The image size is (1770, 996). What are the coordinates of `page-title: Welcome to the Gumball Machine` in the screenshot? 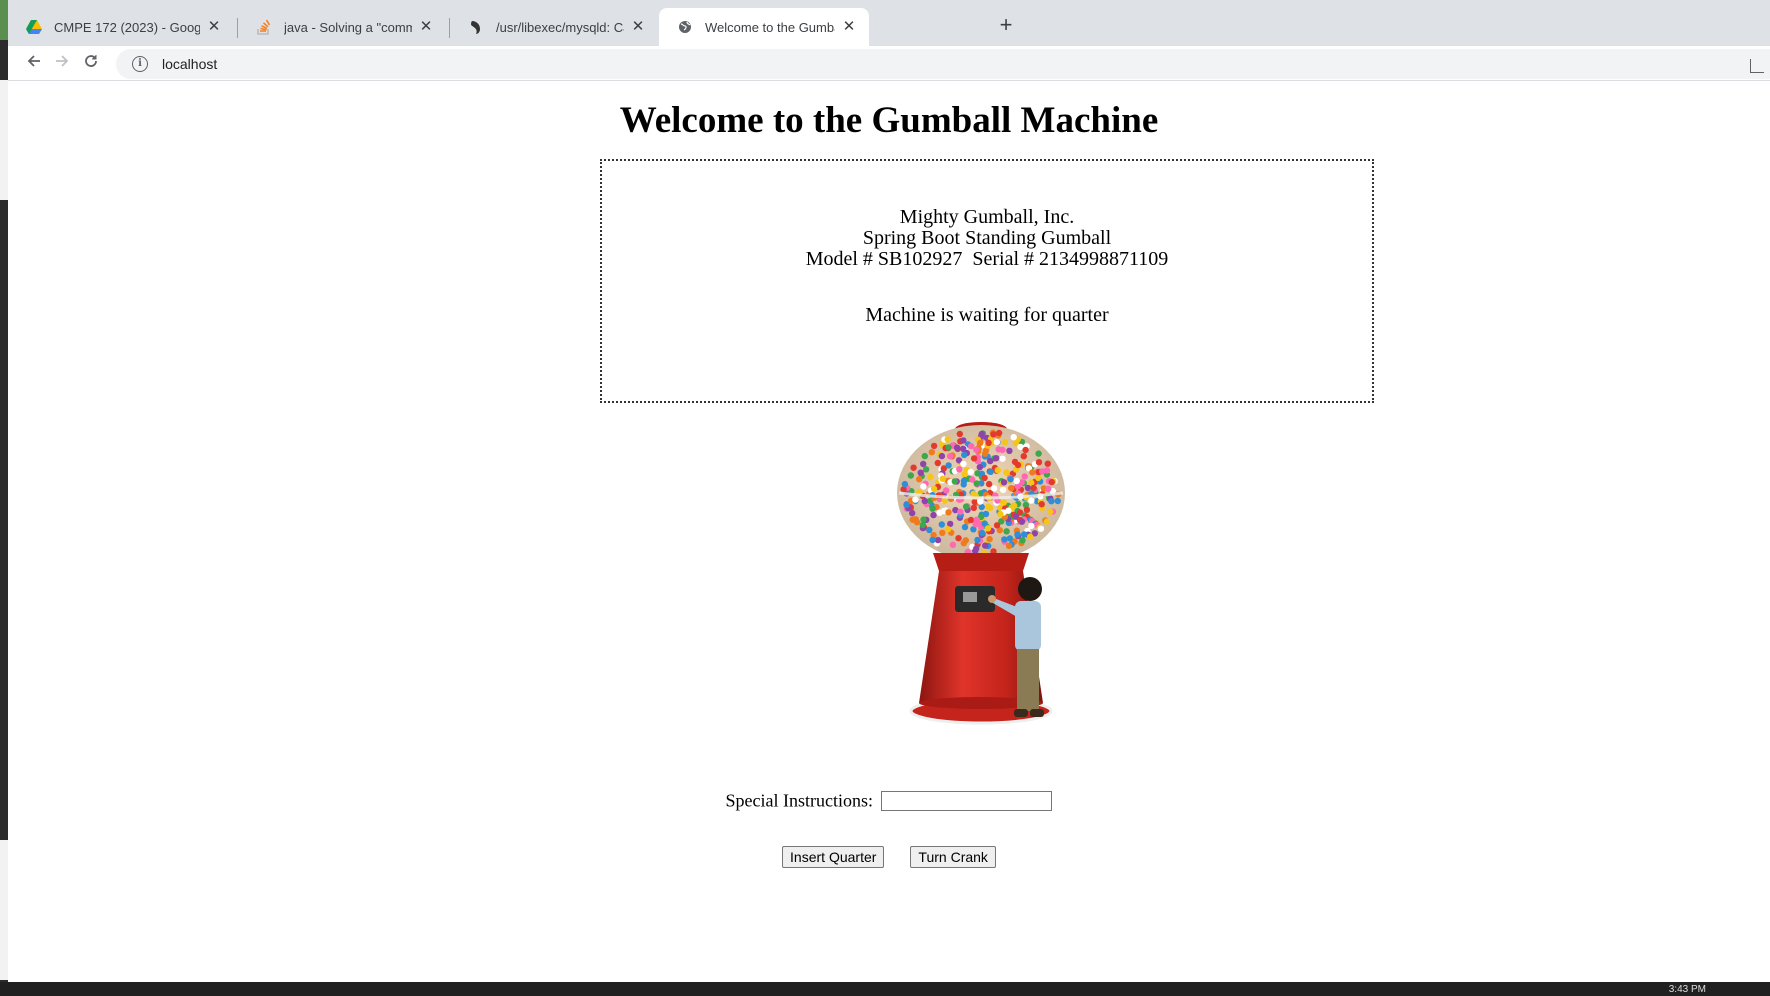 It's located at (889, 120).